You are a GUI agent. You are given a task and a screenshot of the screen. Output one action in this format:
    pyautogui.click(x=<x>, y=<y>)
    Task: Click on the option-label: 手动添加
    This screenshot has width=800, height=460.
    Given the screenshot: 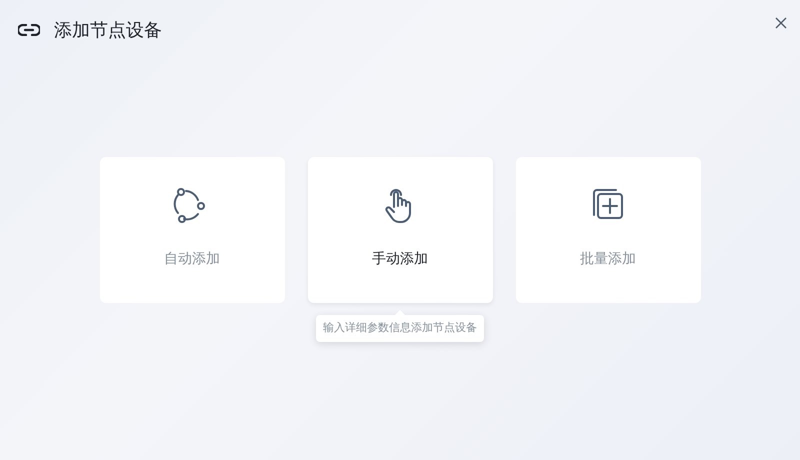 What is the action you would take?
    pyautogui.click(x=400, y=259)
    